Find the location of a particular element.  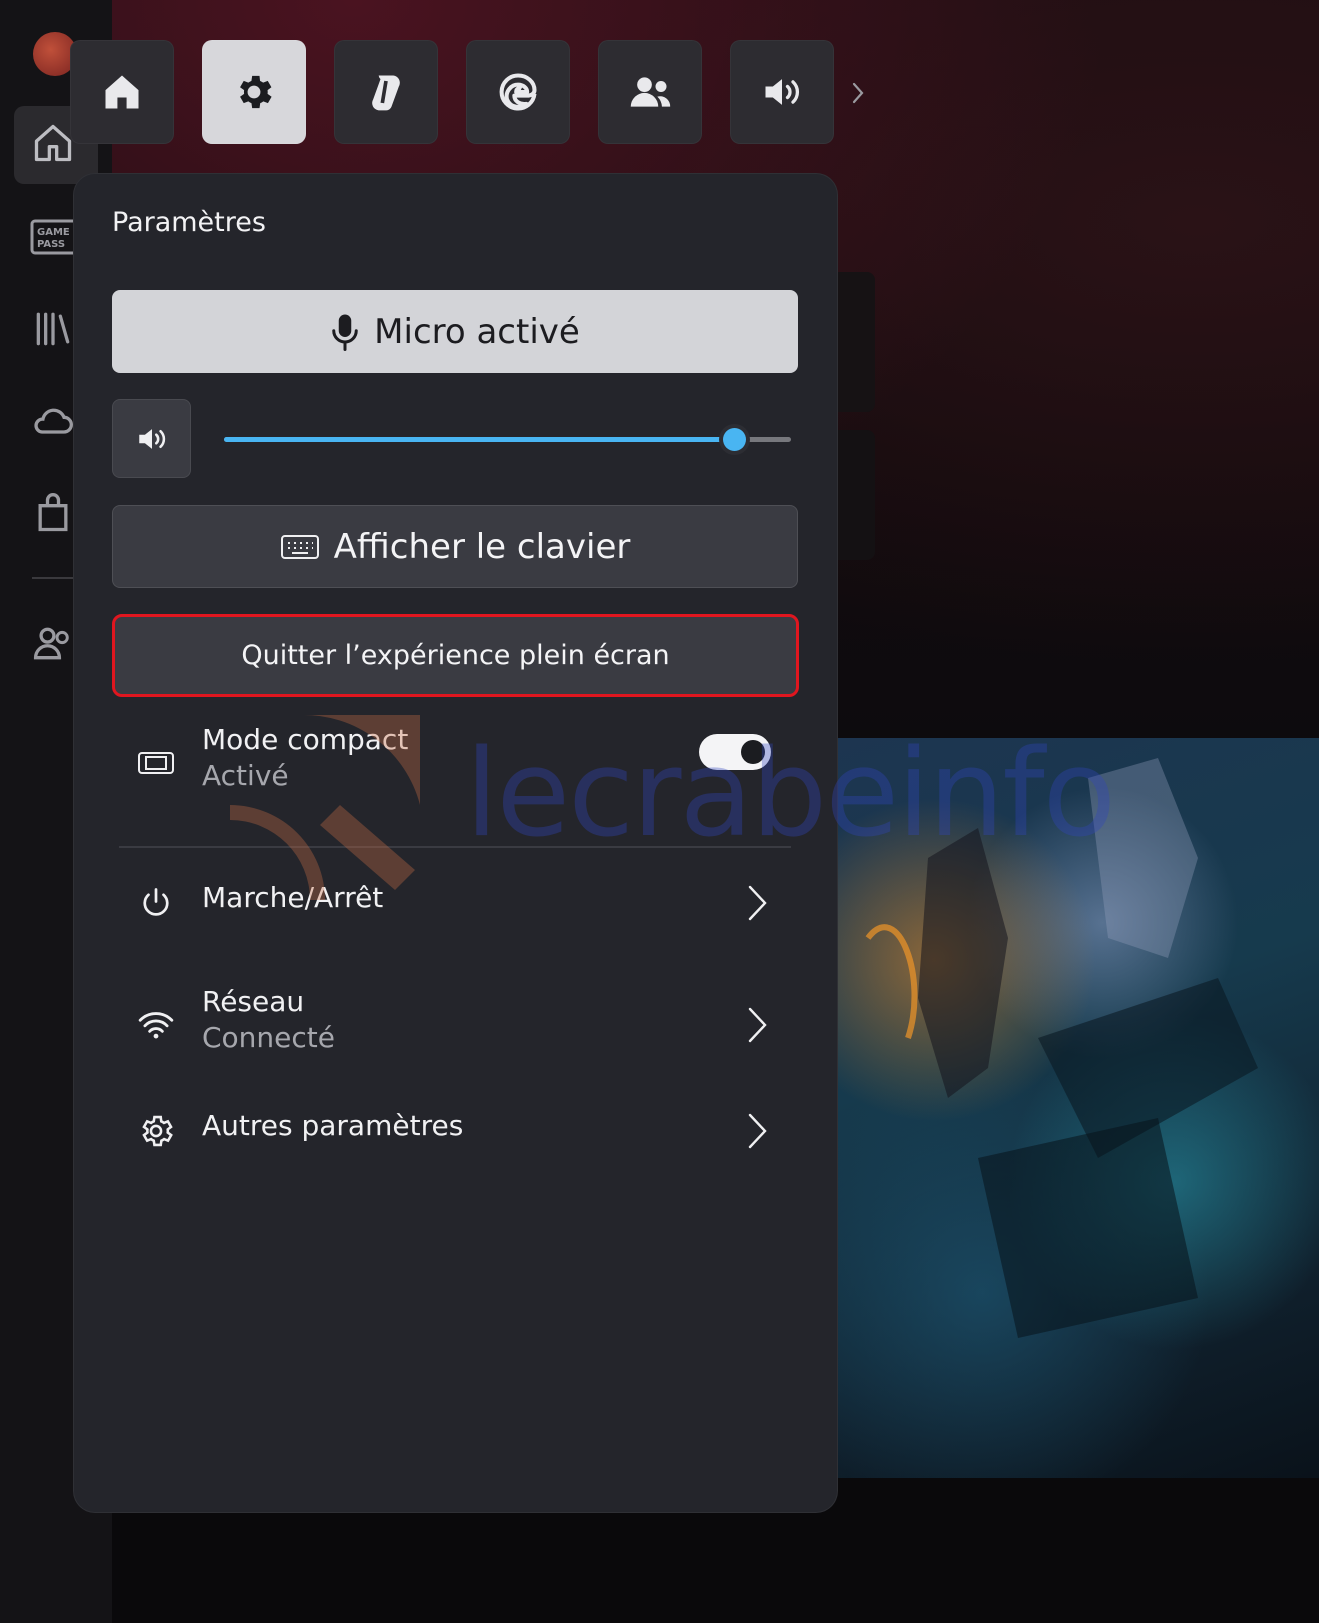

cloud-icon is located at coordinates (53, 421).